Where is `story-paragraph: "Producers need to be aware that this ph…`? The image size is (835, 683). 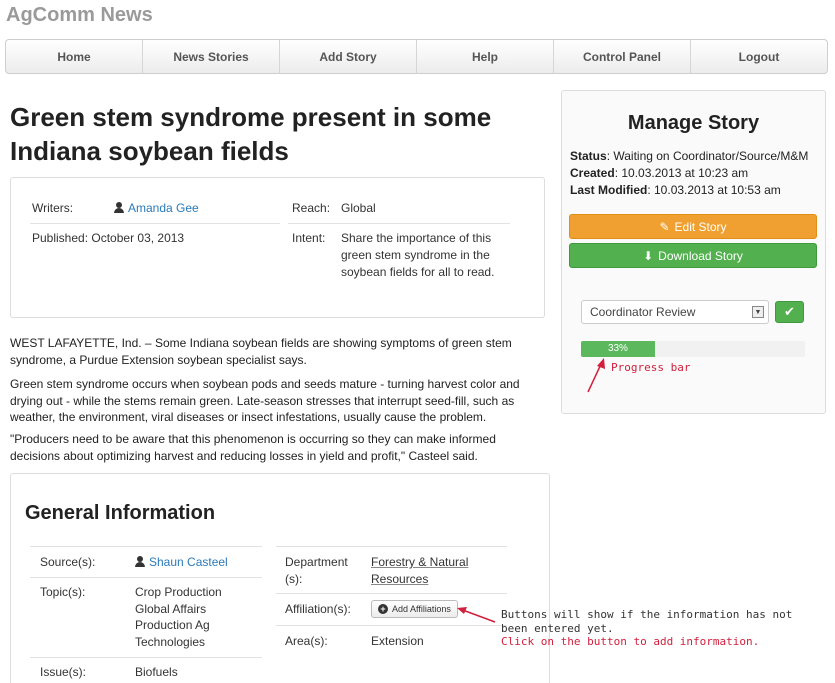
story-paragraph: "Producers need to be aware that this ph… is located at coordinates (253, 447).